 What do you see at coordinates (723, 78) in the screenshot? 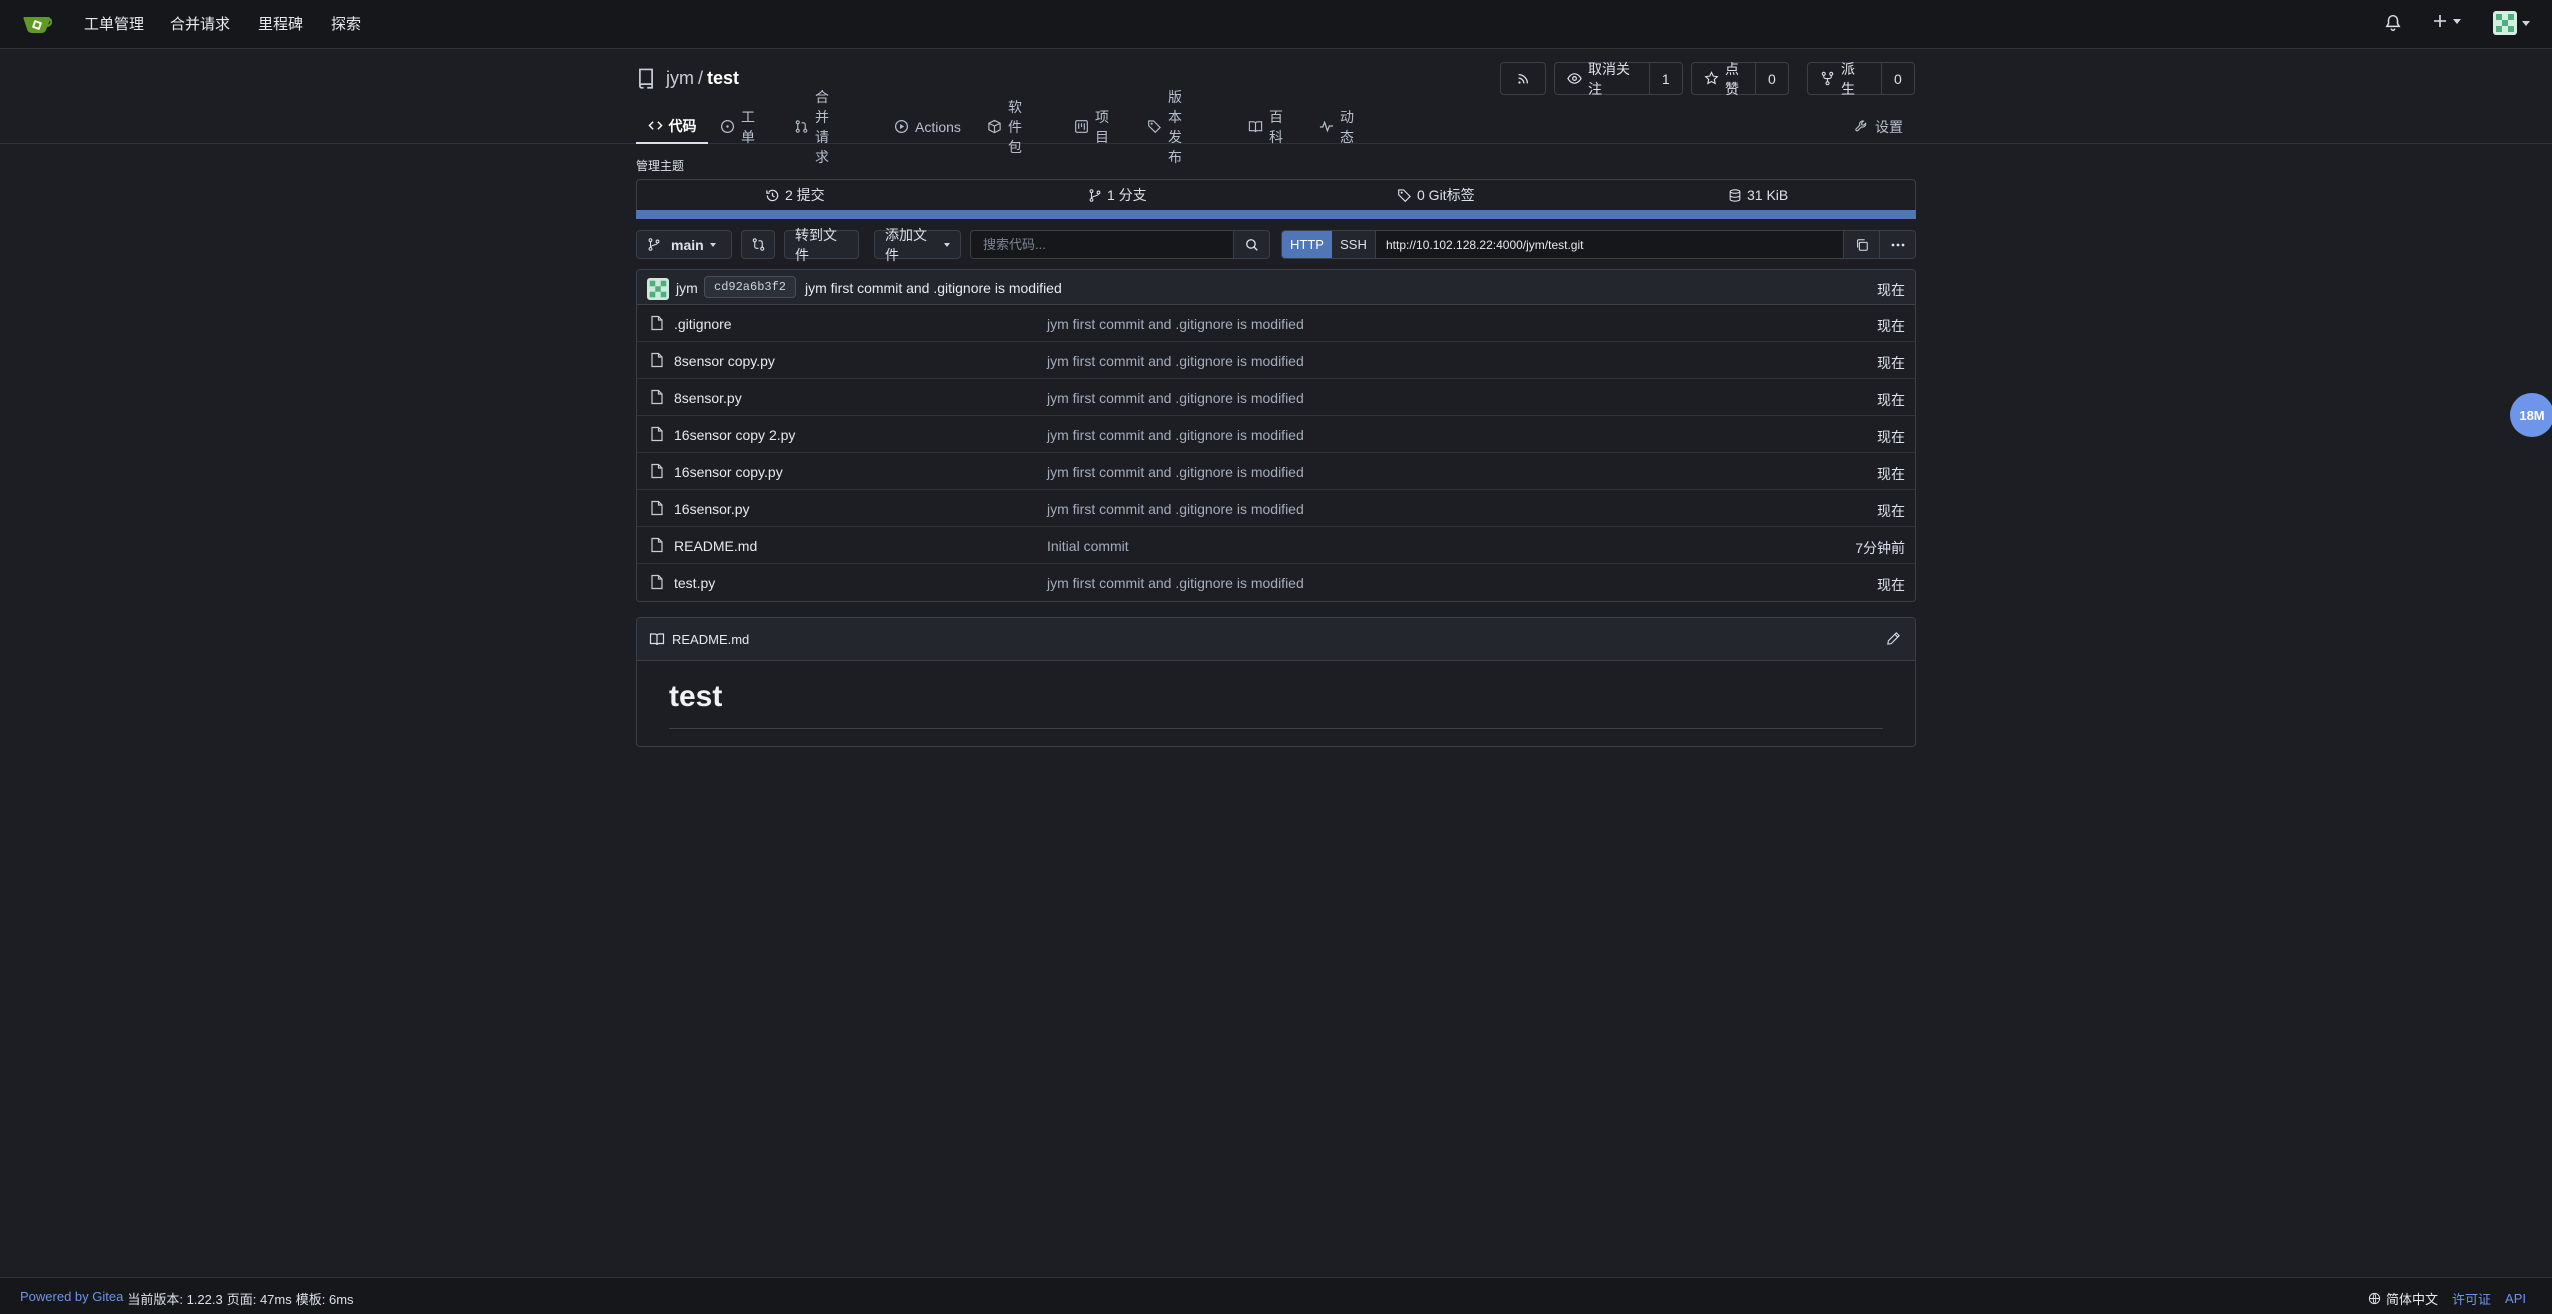
I see `repo-name-link: test` at bounding box center [723, 78].